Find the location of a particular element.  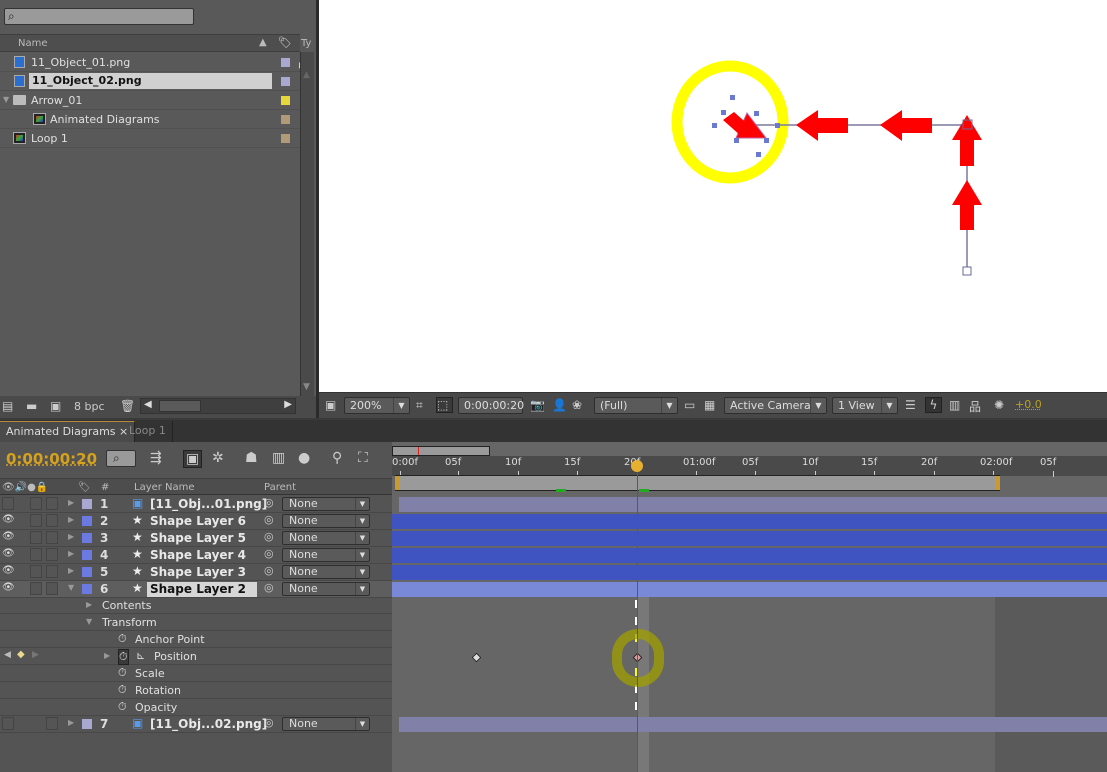

scroll-left-icon: ◀ is located at coordinates (148, 404).